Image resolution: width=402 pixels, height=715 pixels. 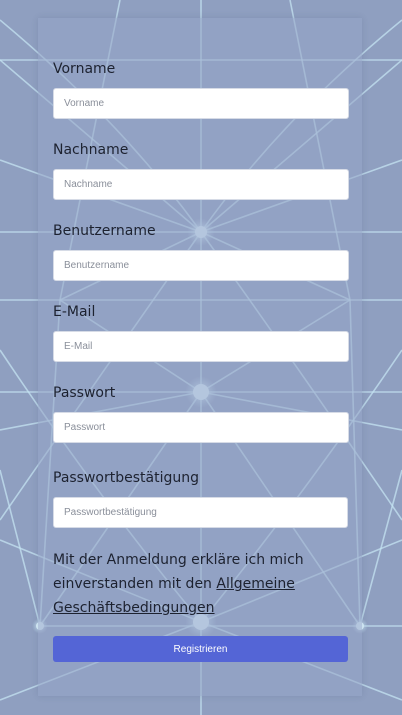 What do you see at coordinates (201, 103) in the screenshot?
I see `first-name-input` at bounding box center [201, 103].